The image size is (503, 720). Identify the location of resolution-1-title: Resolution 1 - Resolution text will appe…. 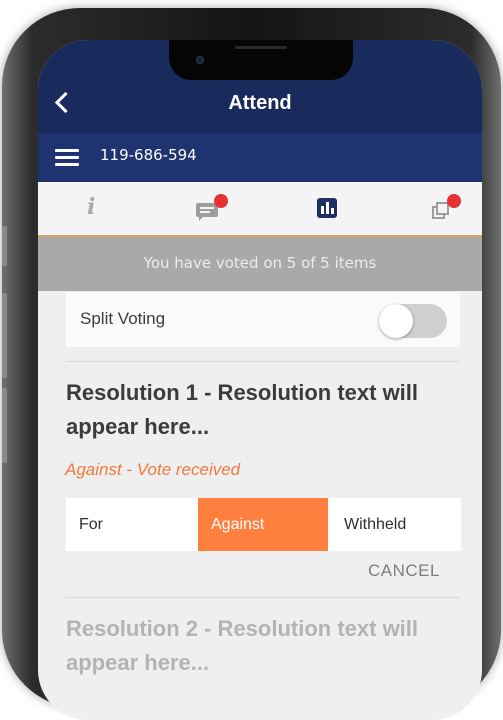
(242, 409).